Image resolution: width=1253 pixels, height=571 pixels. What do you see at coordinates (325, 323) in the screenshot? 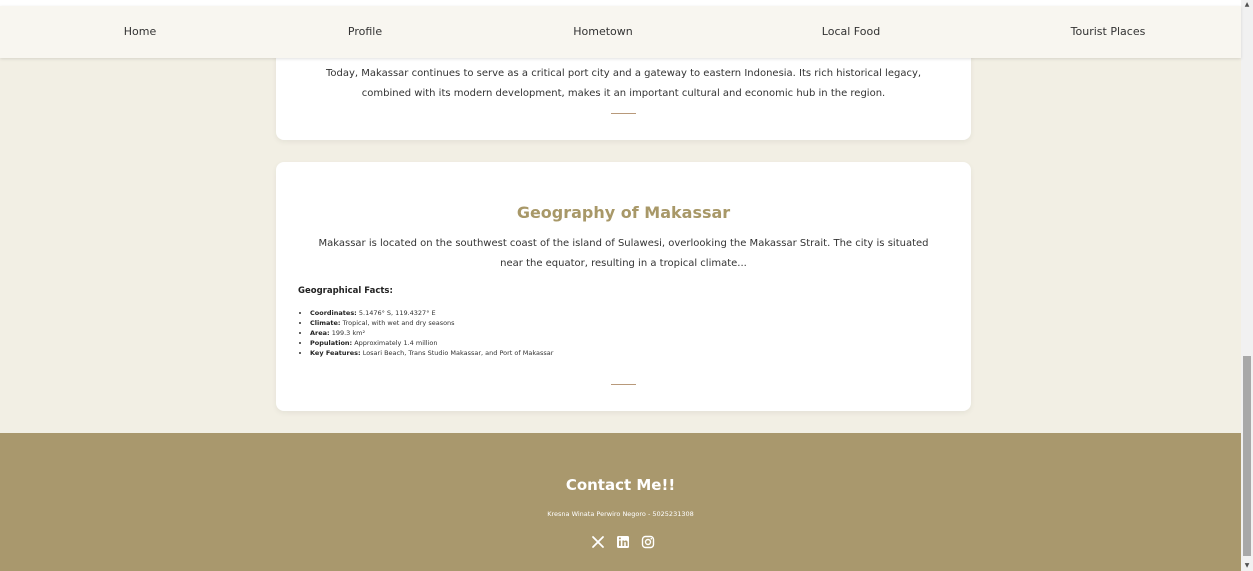
I see `fact-label: Climate:` at bounding box center [325, 323].